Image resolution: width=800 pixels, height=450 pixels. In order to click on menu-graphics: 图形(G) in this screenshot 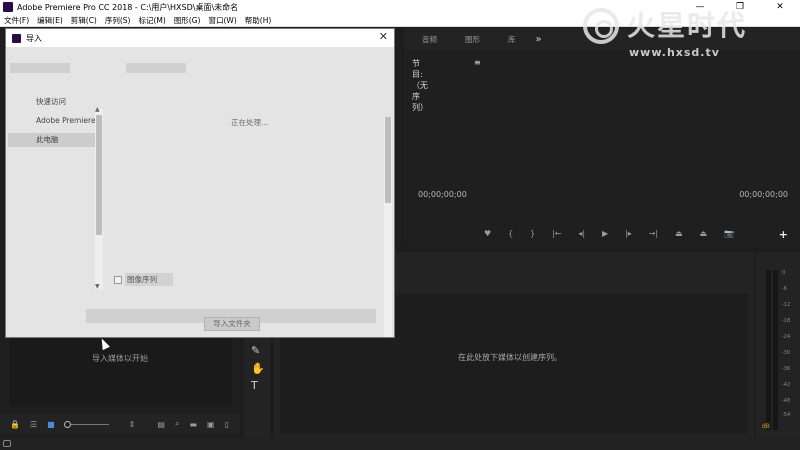, I will do `click(187, 20)`.